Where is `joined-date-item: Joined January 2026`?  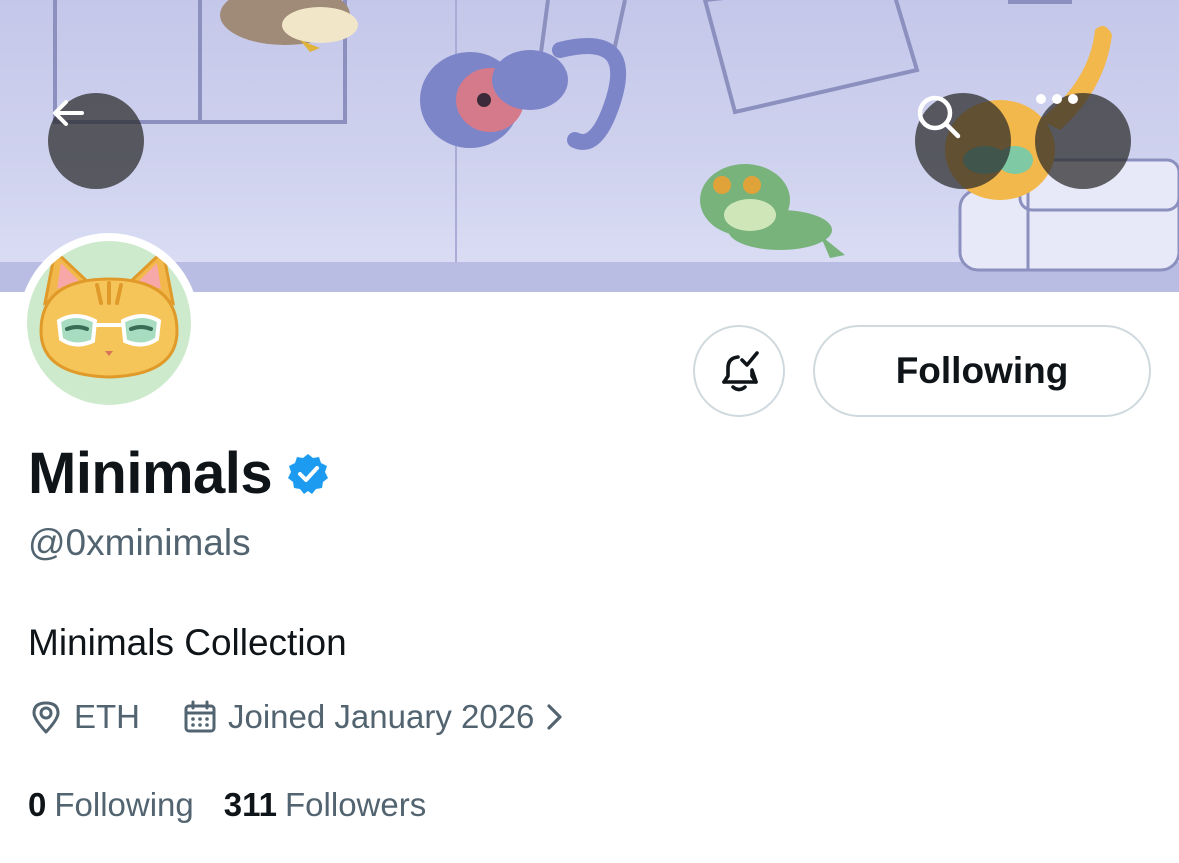 joined-date-item: Joined January 2026 is located at coordinates (374, 717).